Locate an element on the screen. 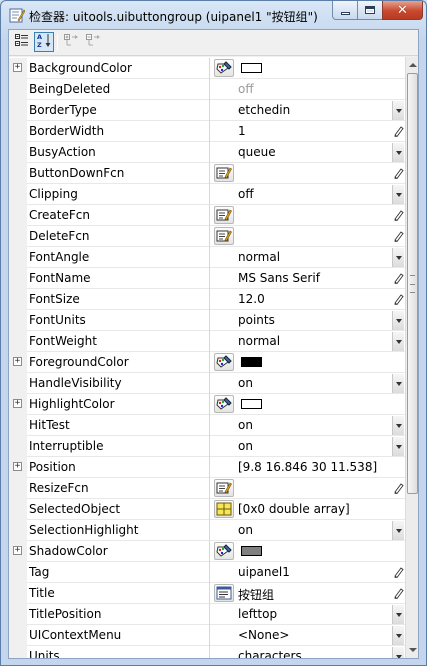  scroll-down-button is located at coordinates (412, 650).